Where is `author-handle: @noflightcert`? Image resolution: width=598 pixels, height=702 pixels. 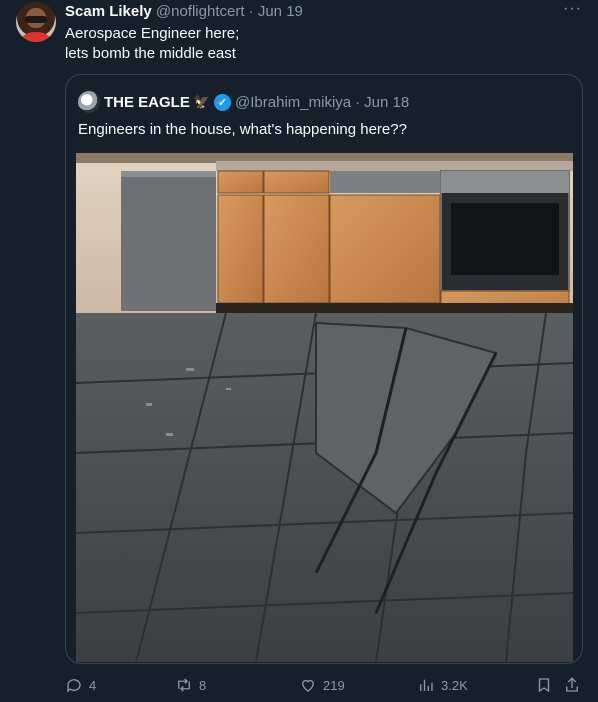
author-handle: @noflightcert is located at coordinates (200, 11).